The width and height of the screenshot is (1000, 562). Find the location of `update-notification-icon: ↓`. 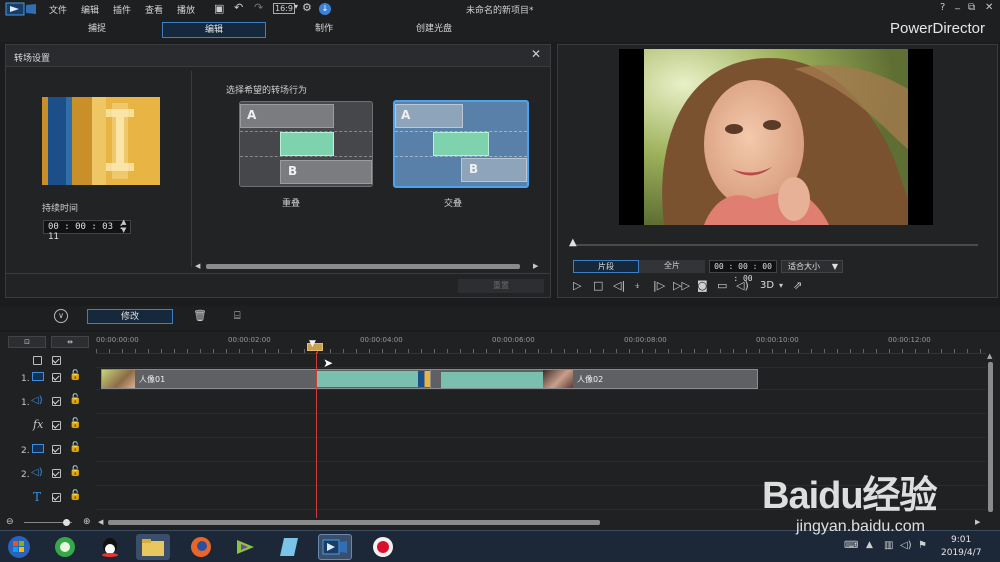

update-notification-icon: ↓ is located at coordinates (325, 9).